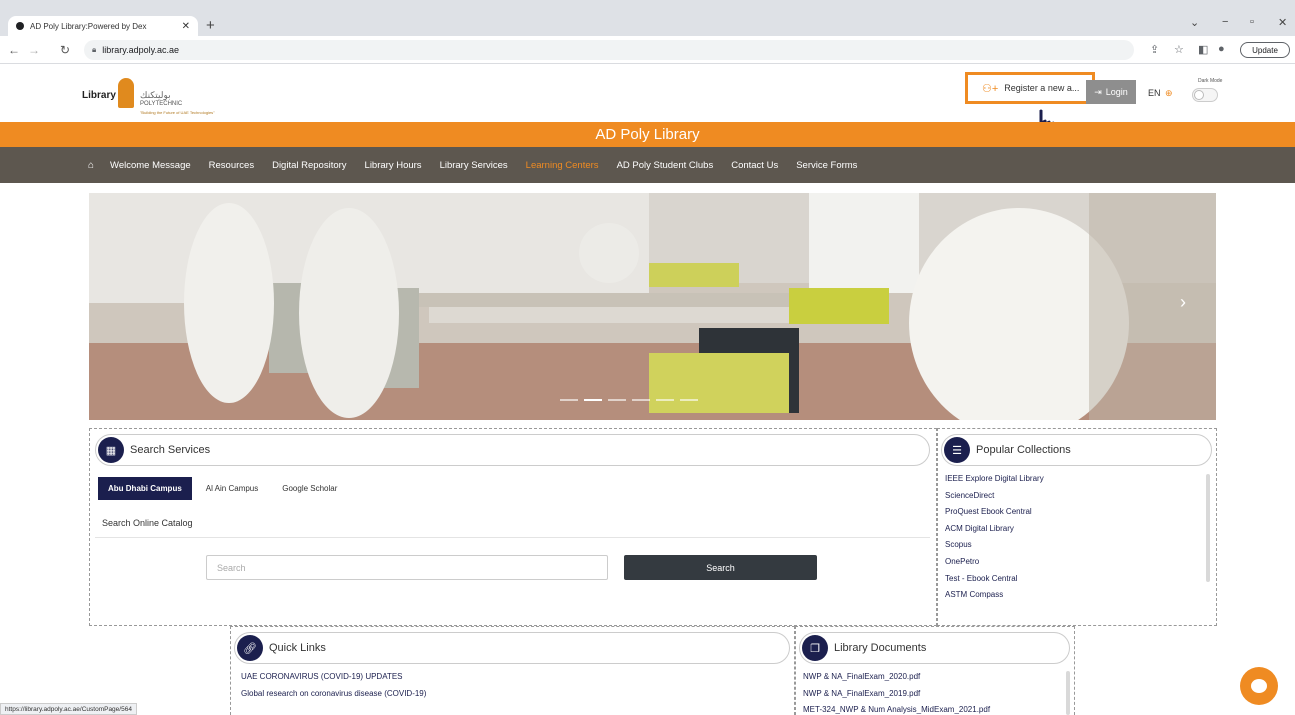  I want to click on collection-link: IEEE Explore Digital Library, so click(994, 479).